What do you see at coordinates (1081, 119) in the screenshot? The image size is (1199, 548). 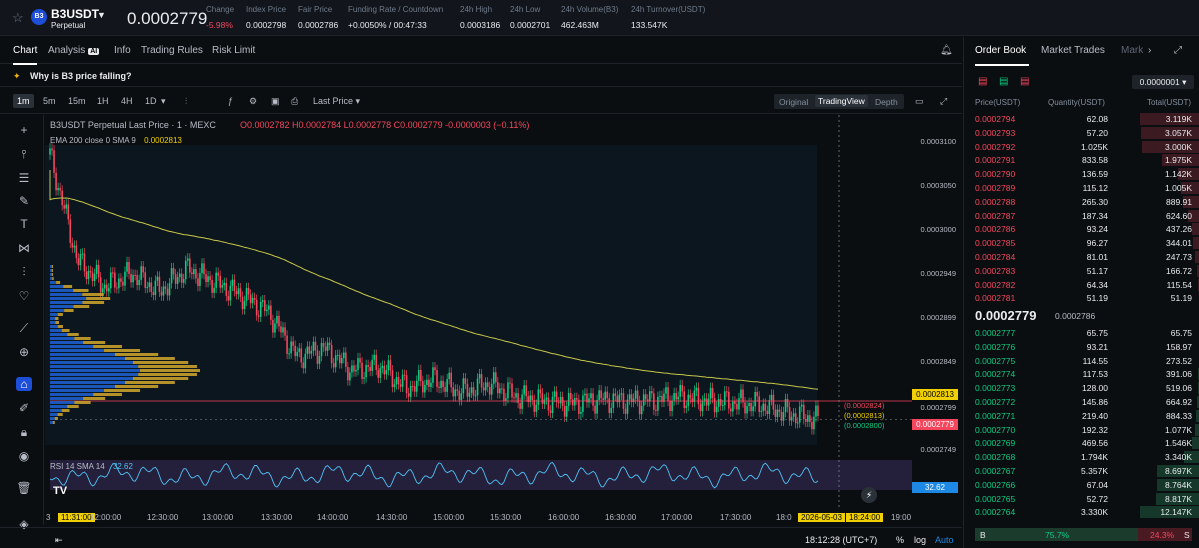 I see `ask-row: 0.0002794 62.08 3.119K` at bounding box center [1081, 119].